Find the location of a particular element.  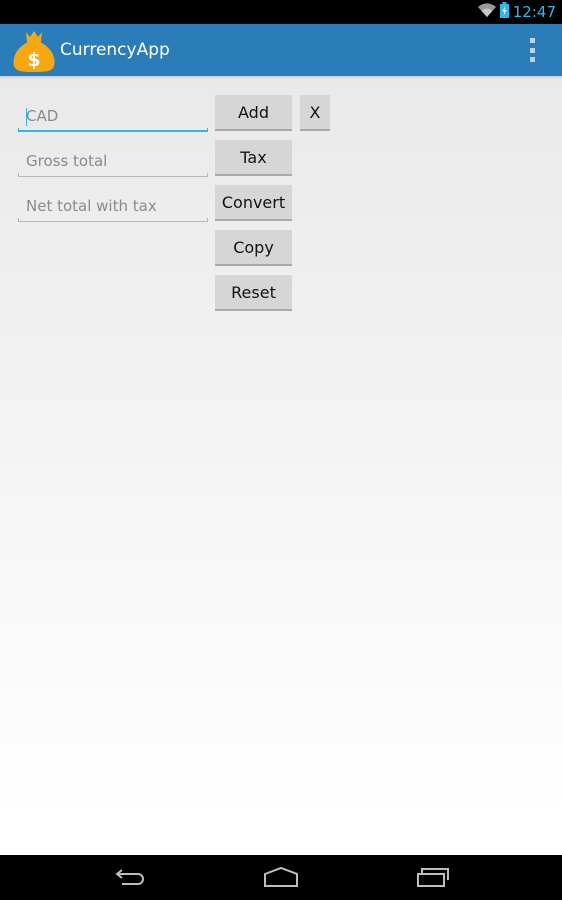

gross-total-field is located at coordinates (113, 162).